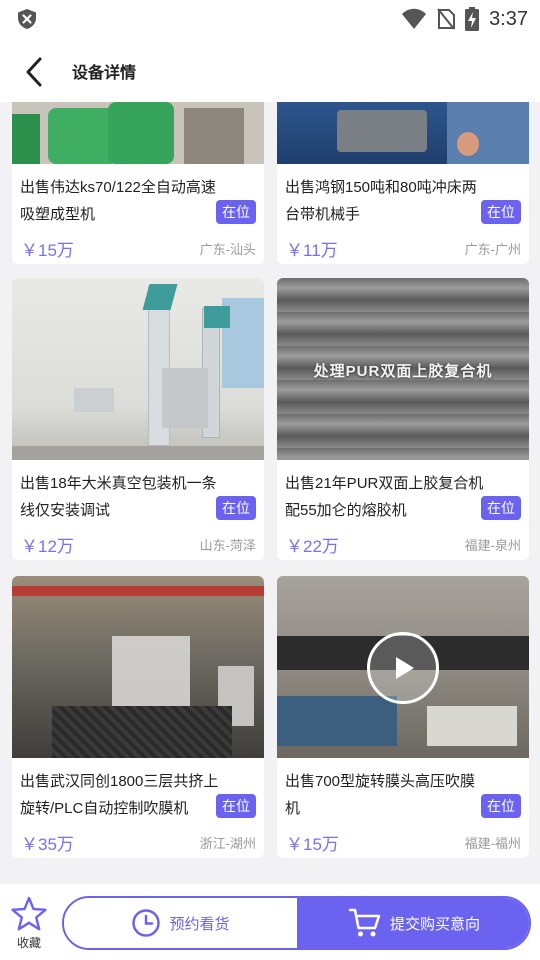 Image resolution: width=540 pixels, height=960 pixels. Describe the element at coordinates (199, 924) in the screenshot. I see `appointment-label: 预约看货` at that location.